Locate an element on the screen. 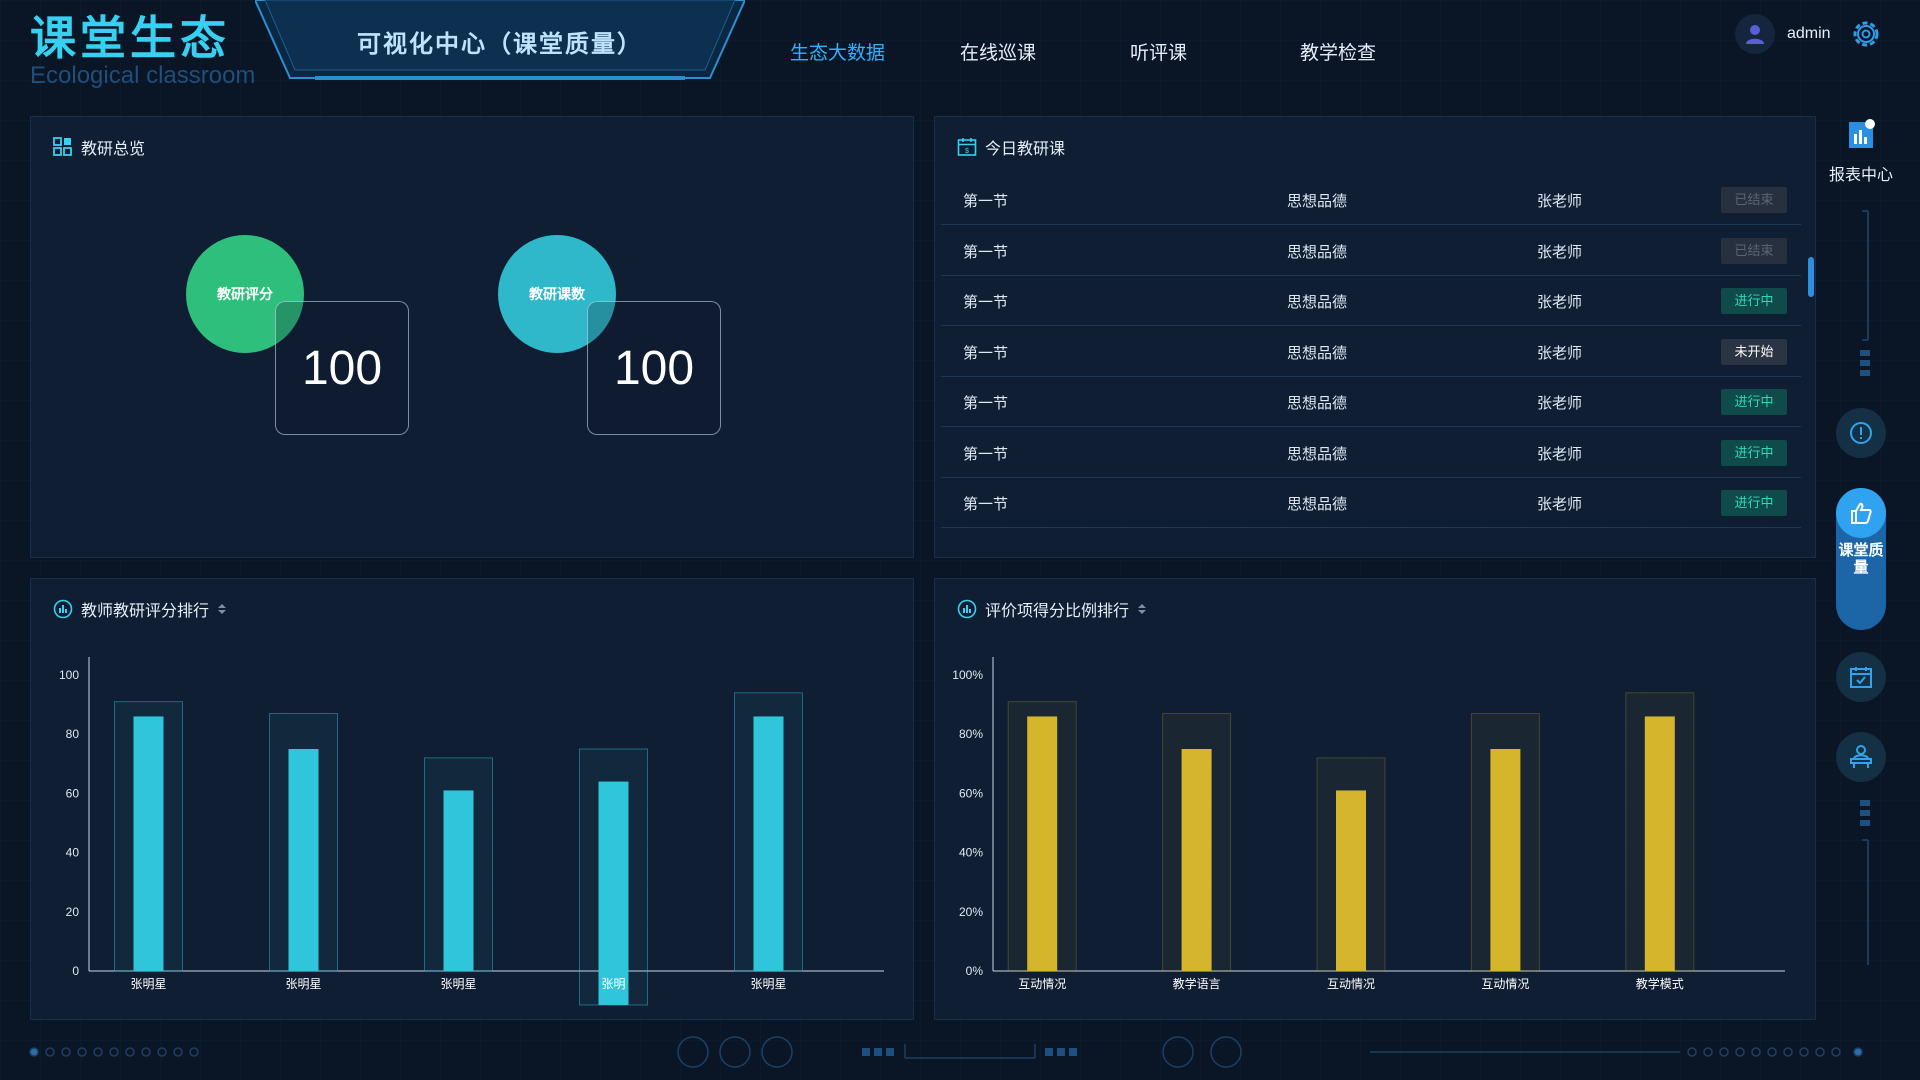 This screenshot has width=1920, height=1080. y-tick-label: 100% is located at coordinates (967, 675).